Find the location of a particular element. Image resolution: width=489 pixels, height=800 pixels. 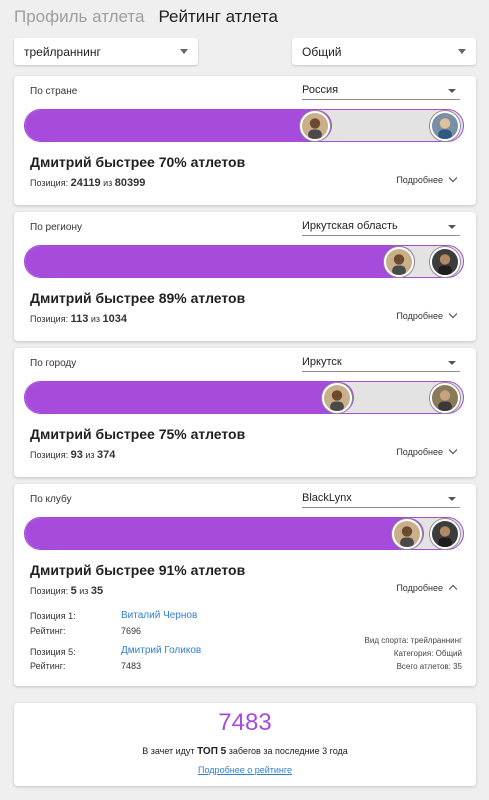

club-select: BlackLynx is located at coordinates (381, 498).